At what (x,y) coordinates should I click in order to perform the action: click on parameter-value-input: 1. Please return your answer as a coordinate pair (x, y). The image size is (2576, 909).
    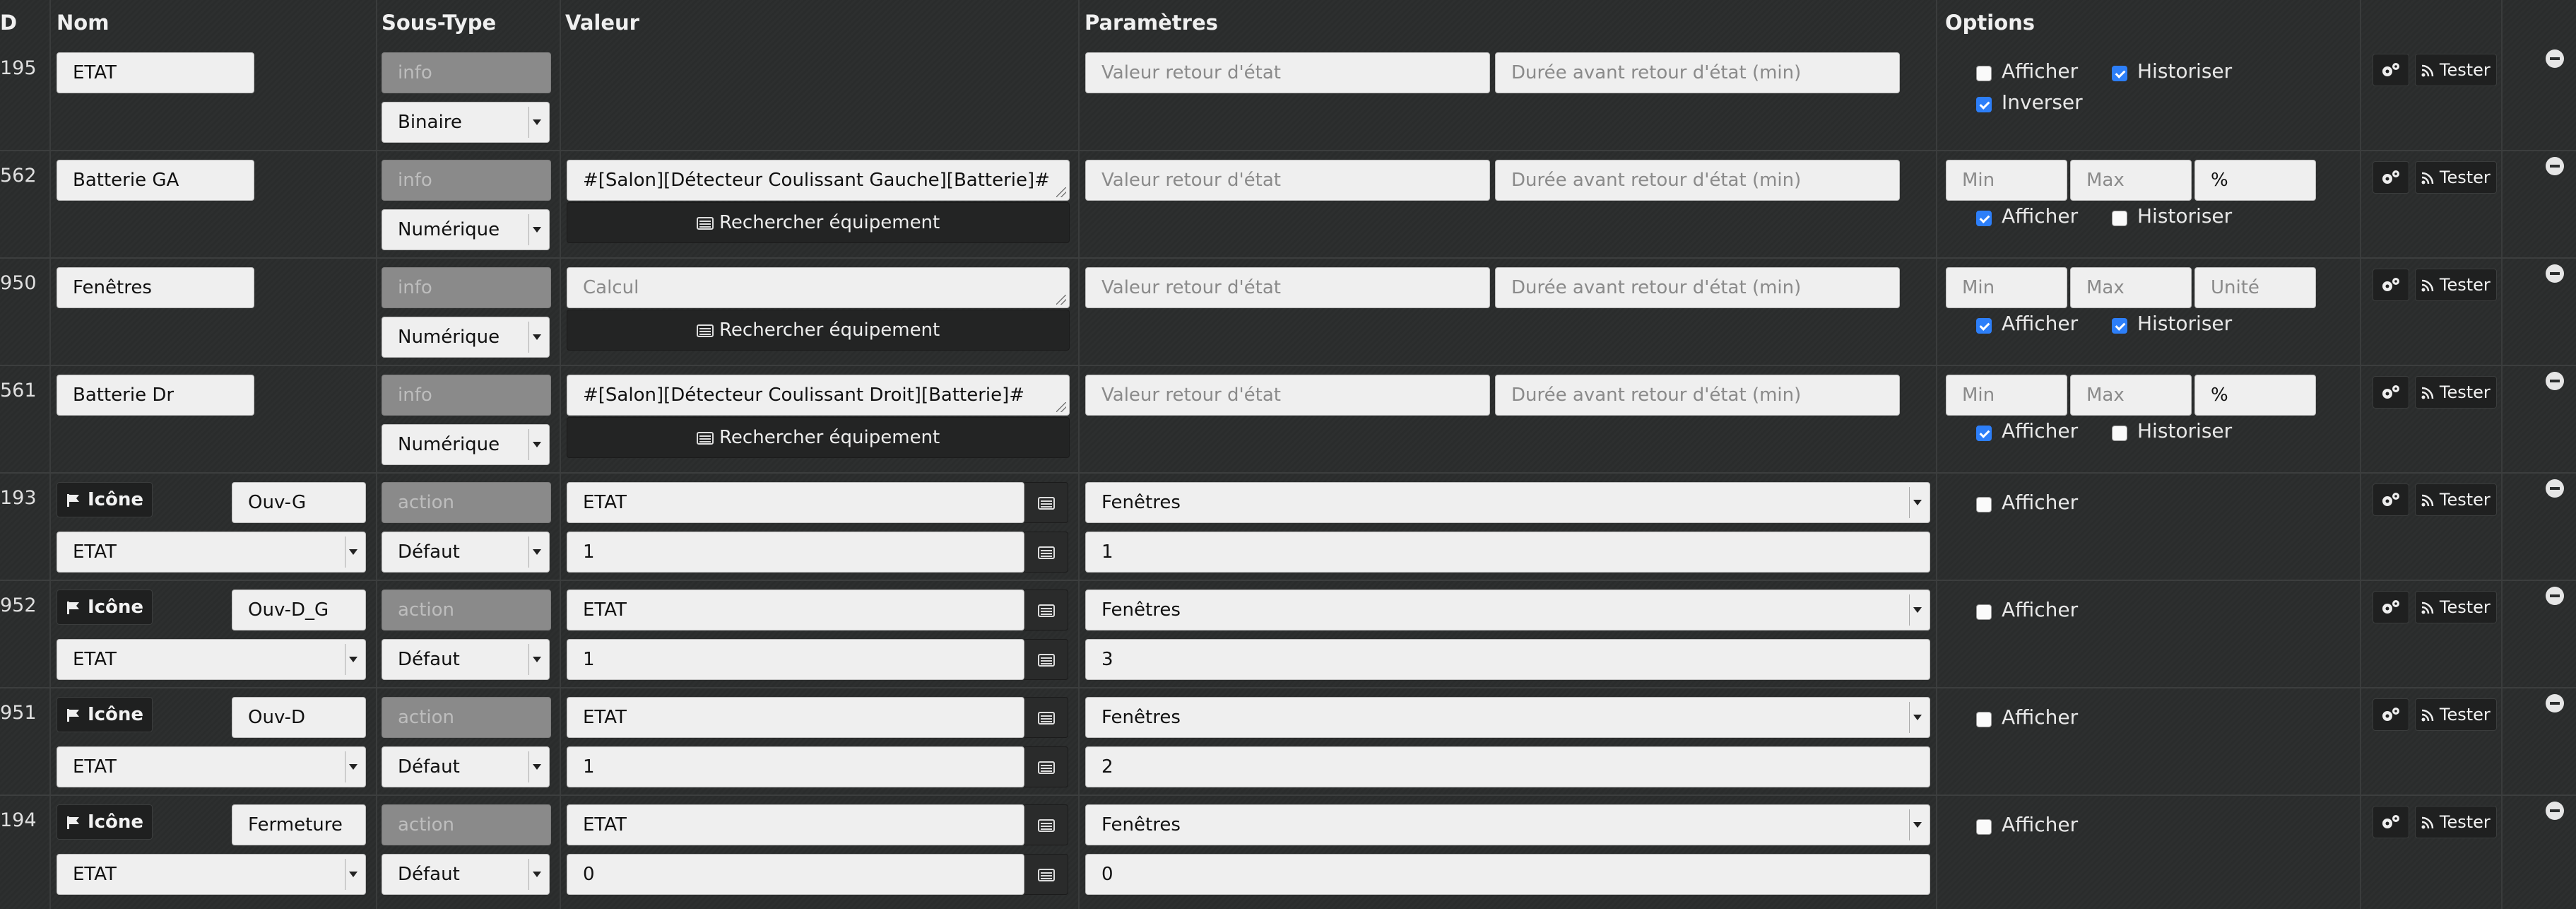
    Looking at the image, I should click on (1507, 552).